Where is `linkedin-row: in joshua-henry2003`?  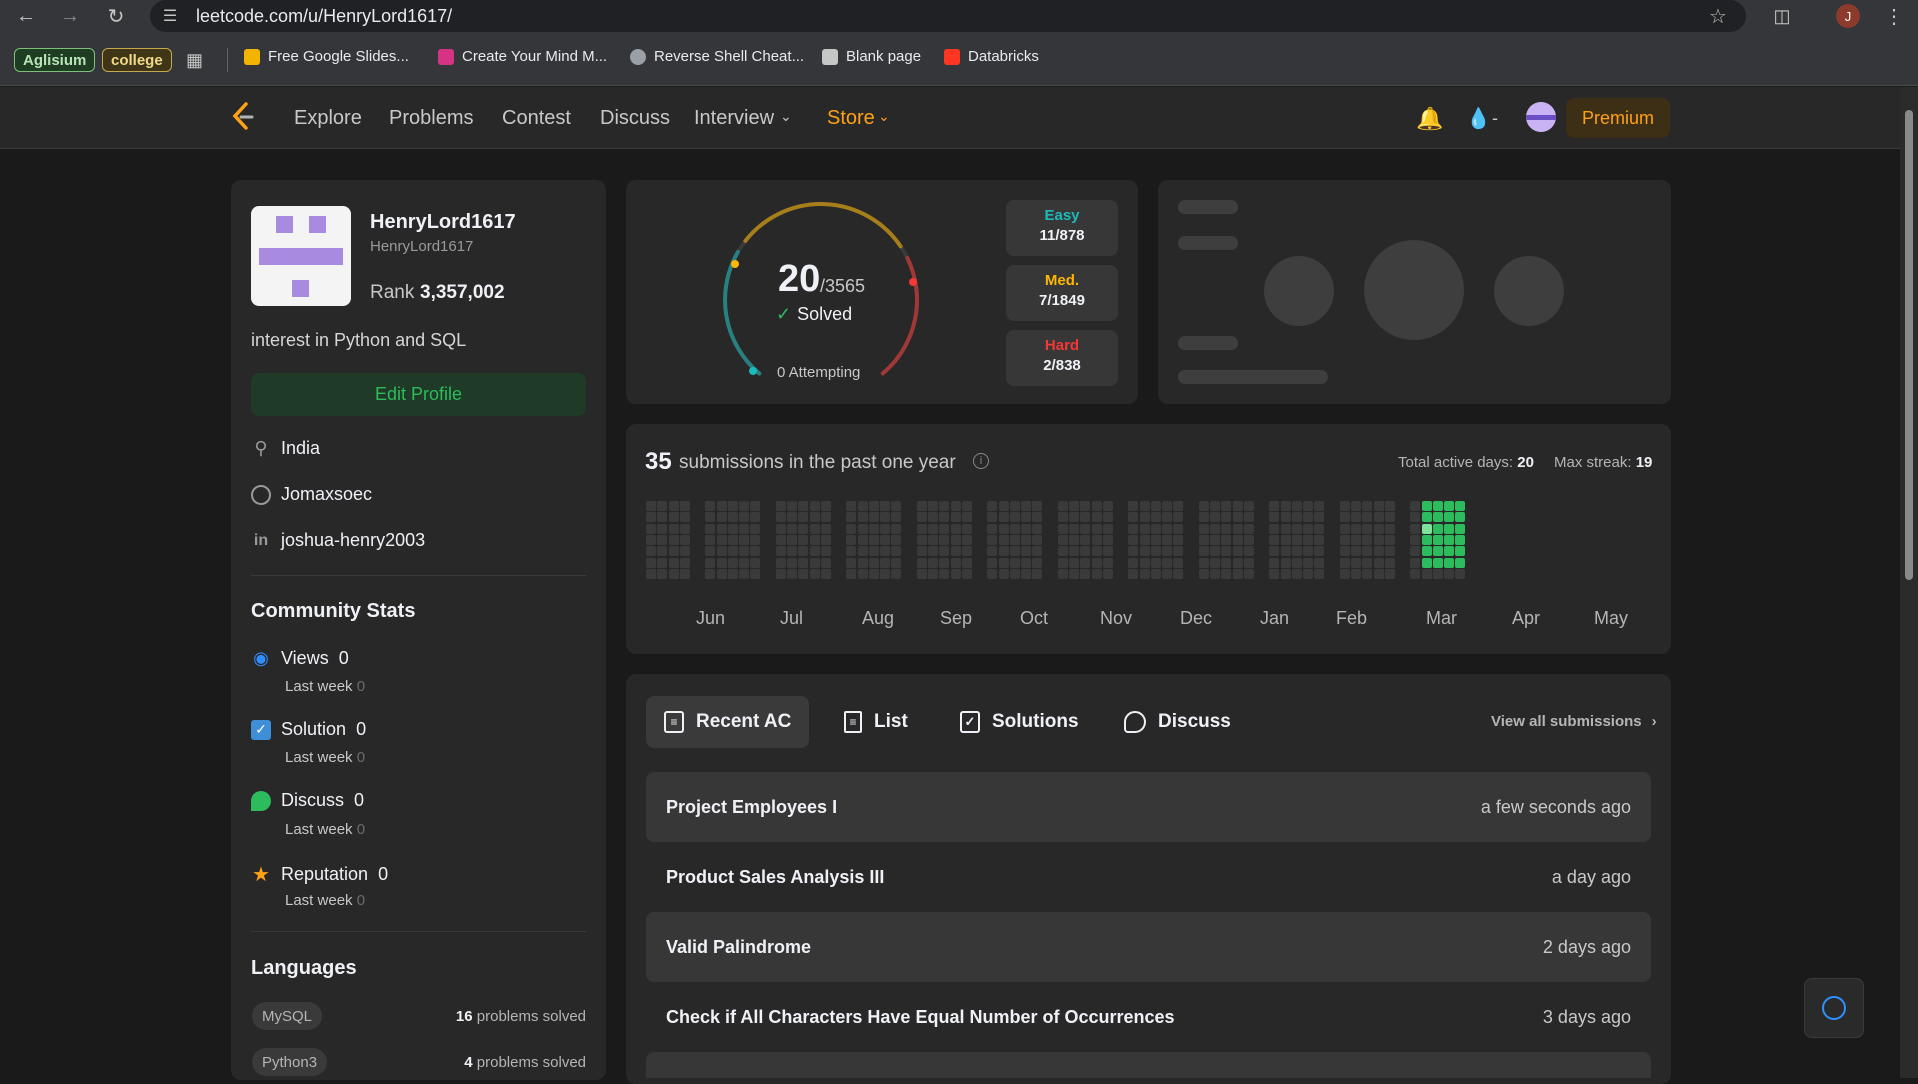 linkedin-row: in joshua-henry2003 is located at coordinates (338, 540).